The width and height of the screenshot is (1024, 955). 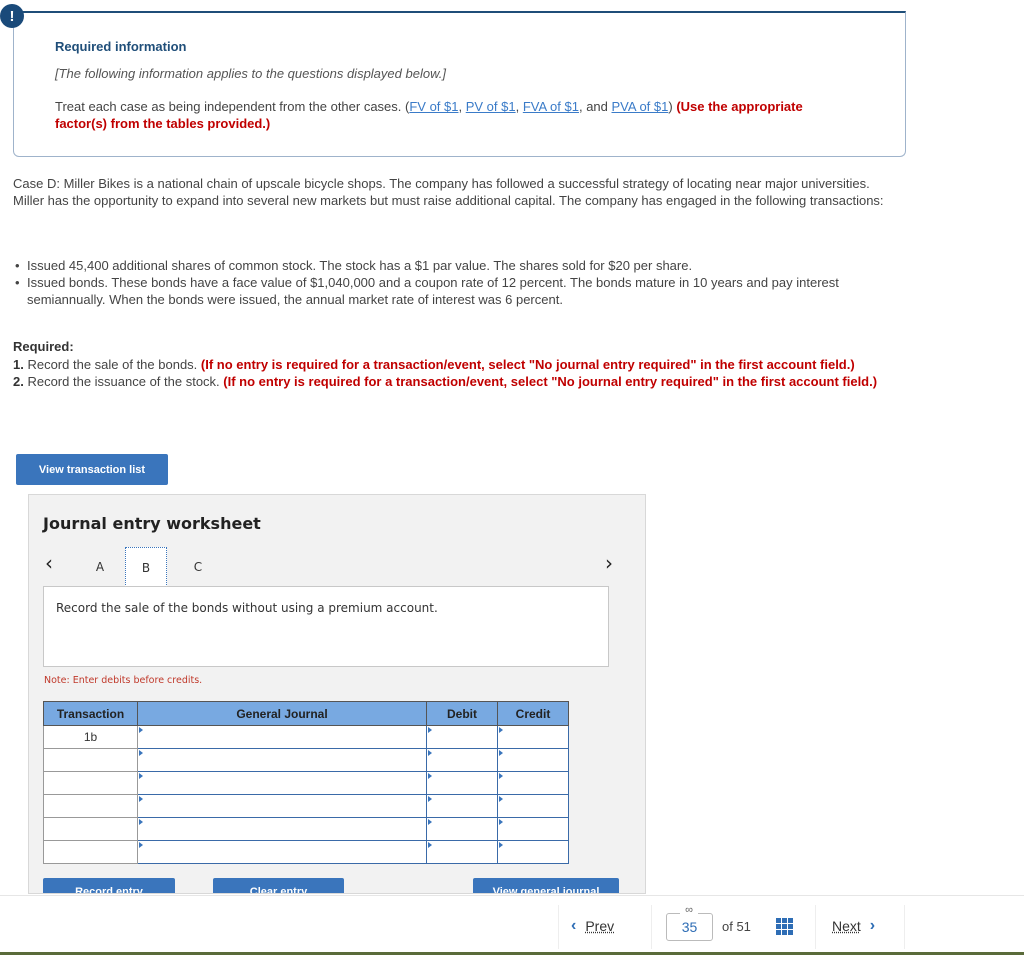 What do you see at coordinates (90, 737) in the screenshot?
I see `transaction-cell: 1b` at bounding box center [90, 737].